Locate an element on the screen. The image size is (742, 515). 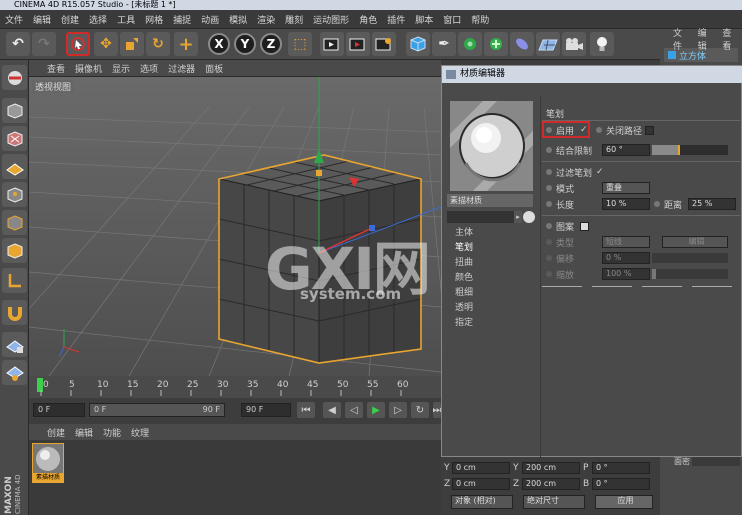
array-icon is located at coordinates (496, 44).